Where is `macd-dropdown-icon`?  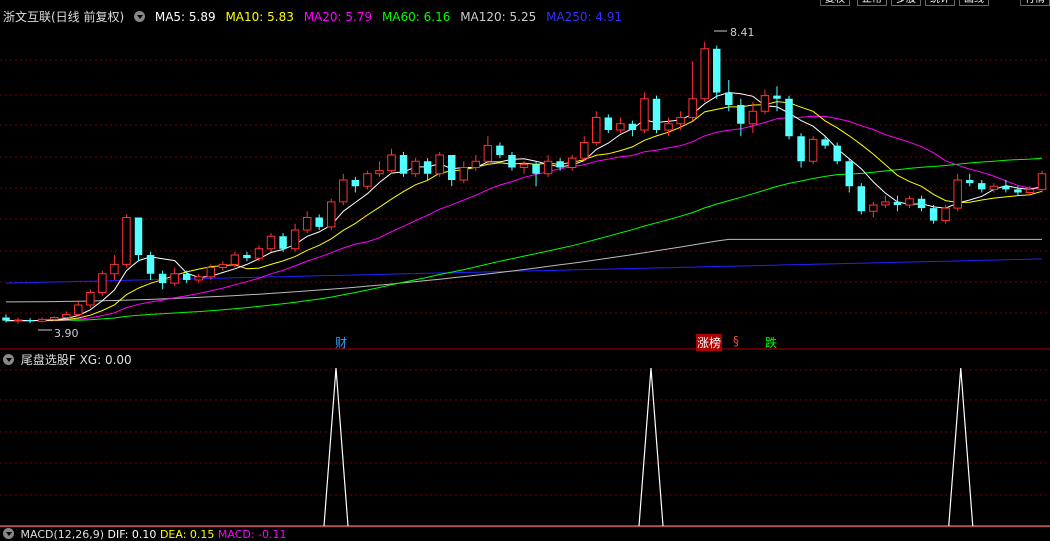 macd-dropdown-icon is located at coordinates (8, 533).